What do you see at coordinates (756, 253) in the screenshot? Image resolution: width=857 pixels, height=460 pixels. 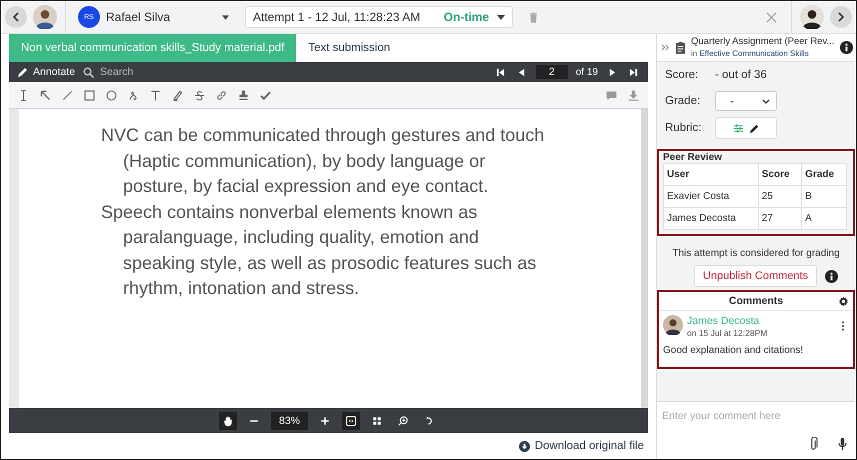 I see `grading-note: This attempt is considered for grading` at bounding box center [756, 253].